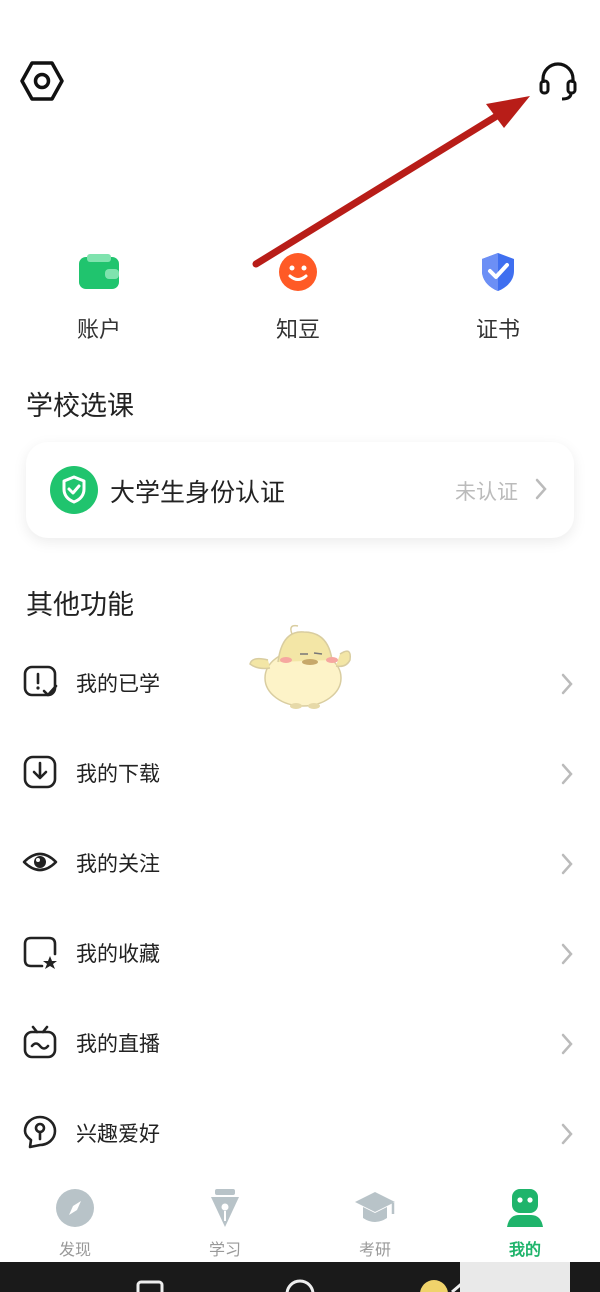  Describe the element at coordinates (300, 1042) in the screenshot. I see `menu-item-live: 我的直播` at that location.